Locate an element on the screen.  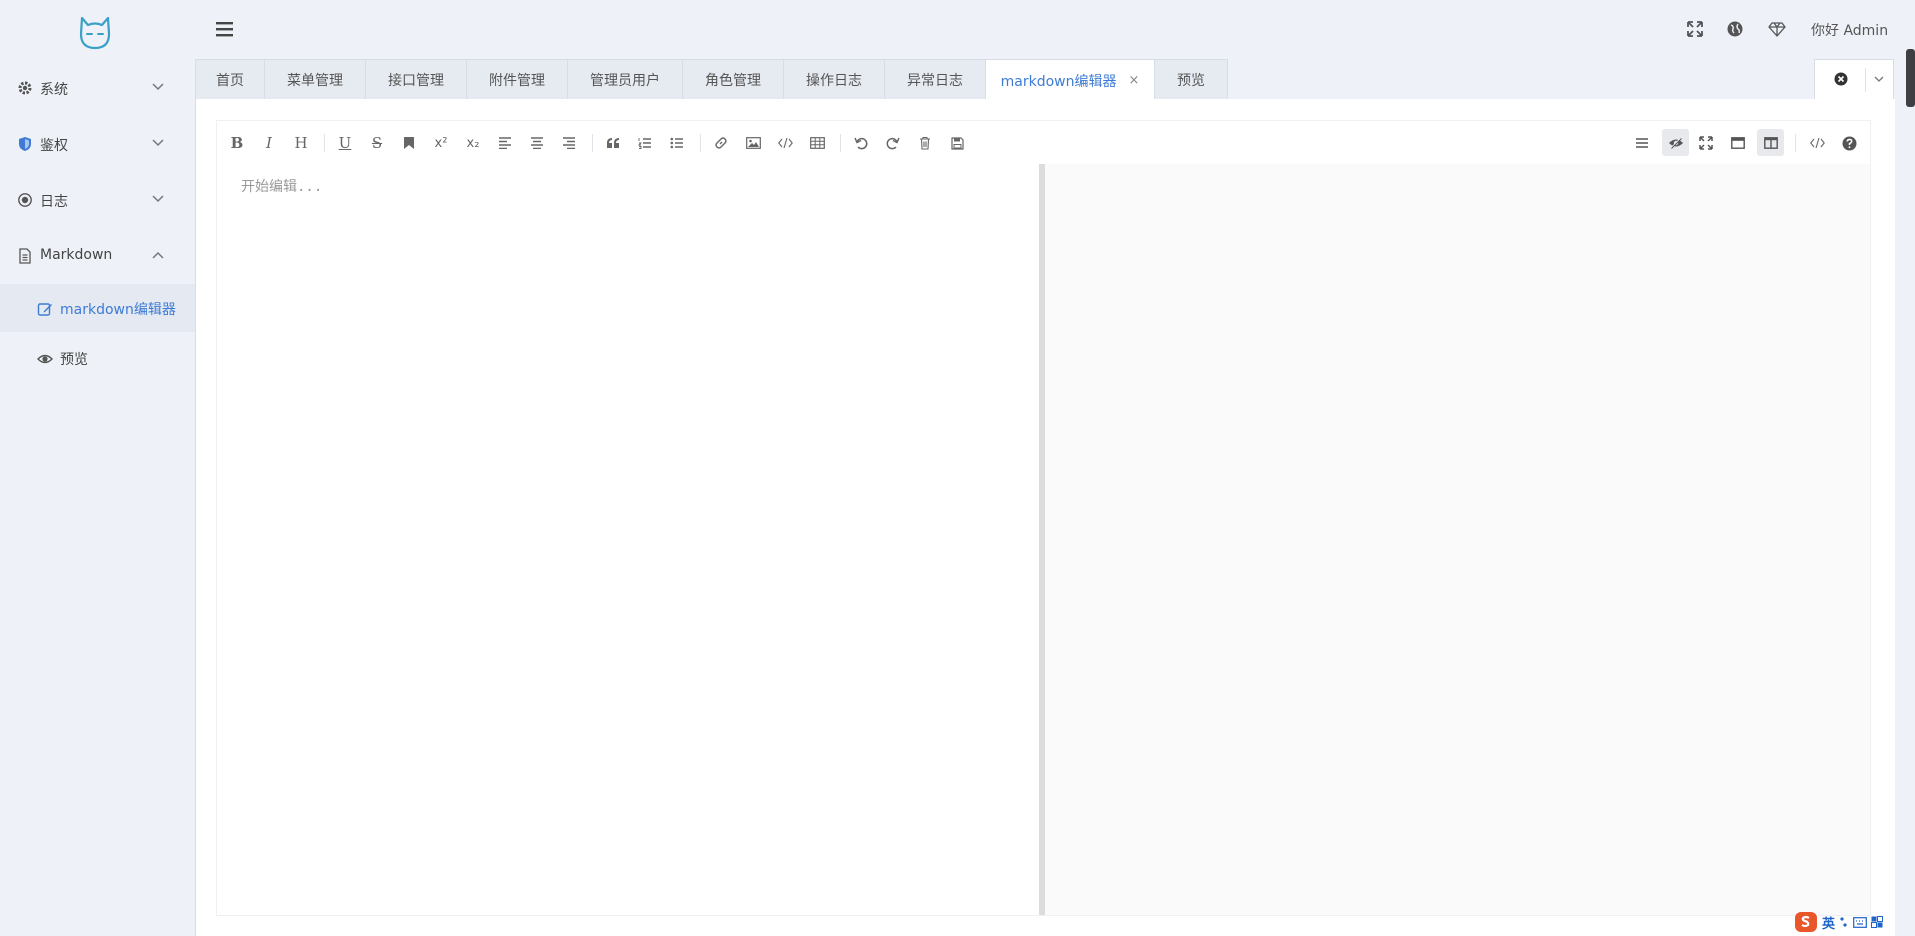
tab-home: 首页 is located at coordinates (230, 79).